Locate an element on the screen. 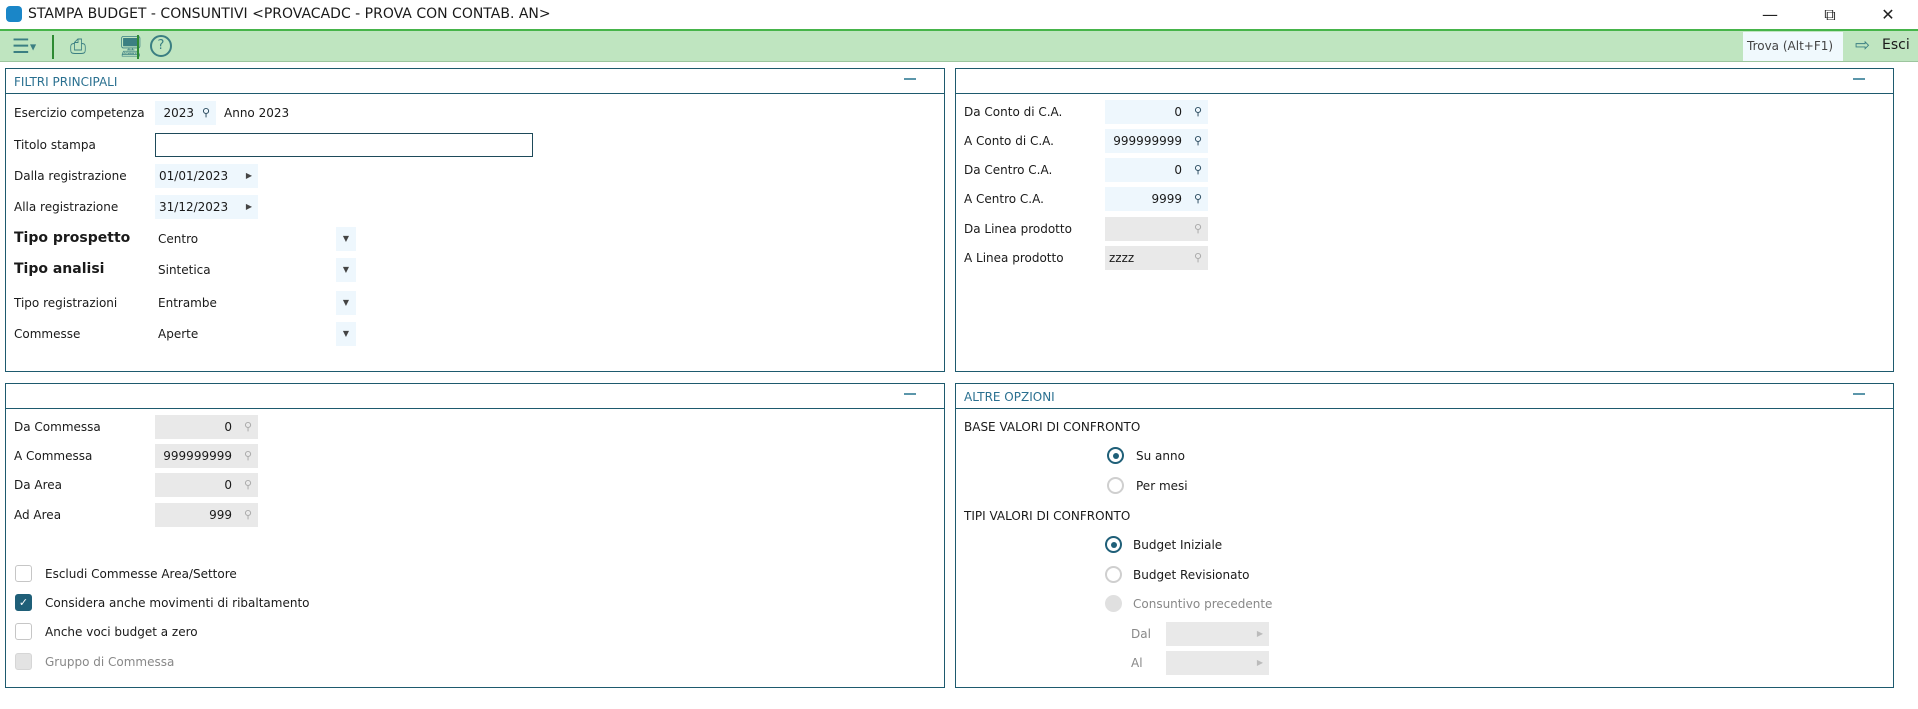 This screenshot has height=709, width=1918. exit-button: Esci is located at coordinates (1896, 45).